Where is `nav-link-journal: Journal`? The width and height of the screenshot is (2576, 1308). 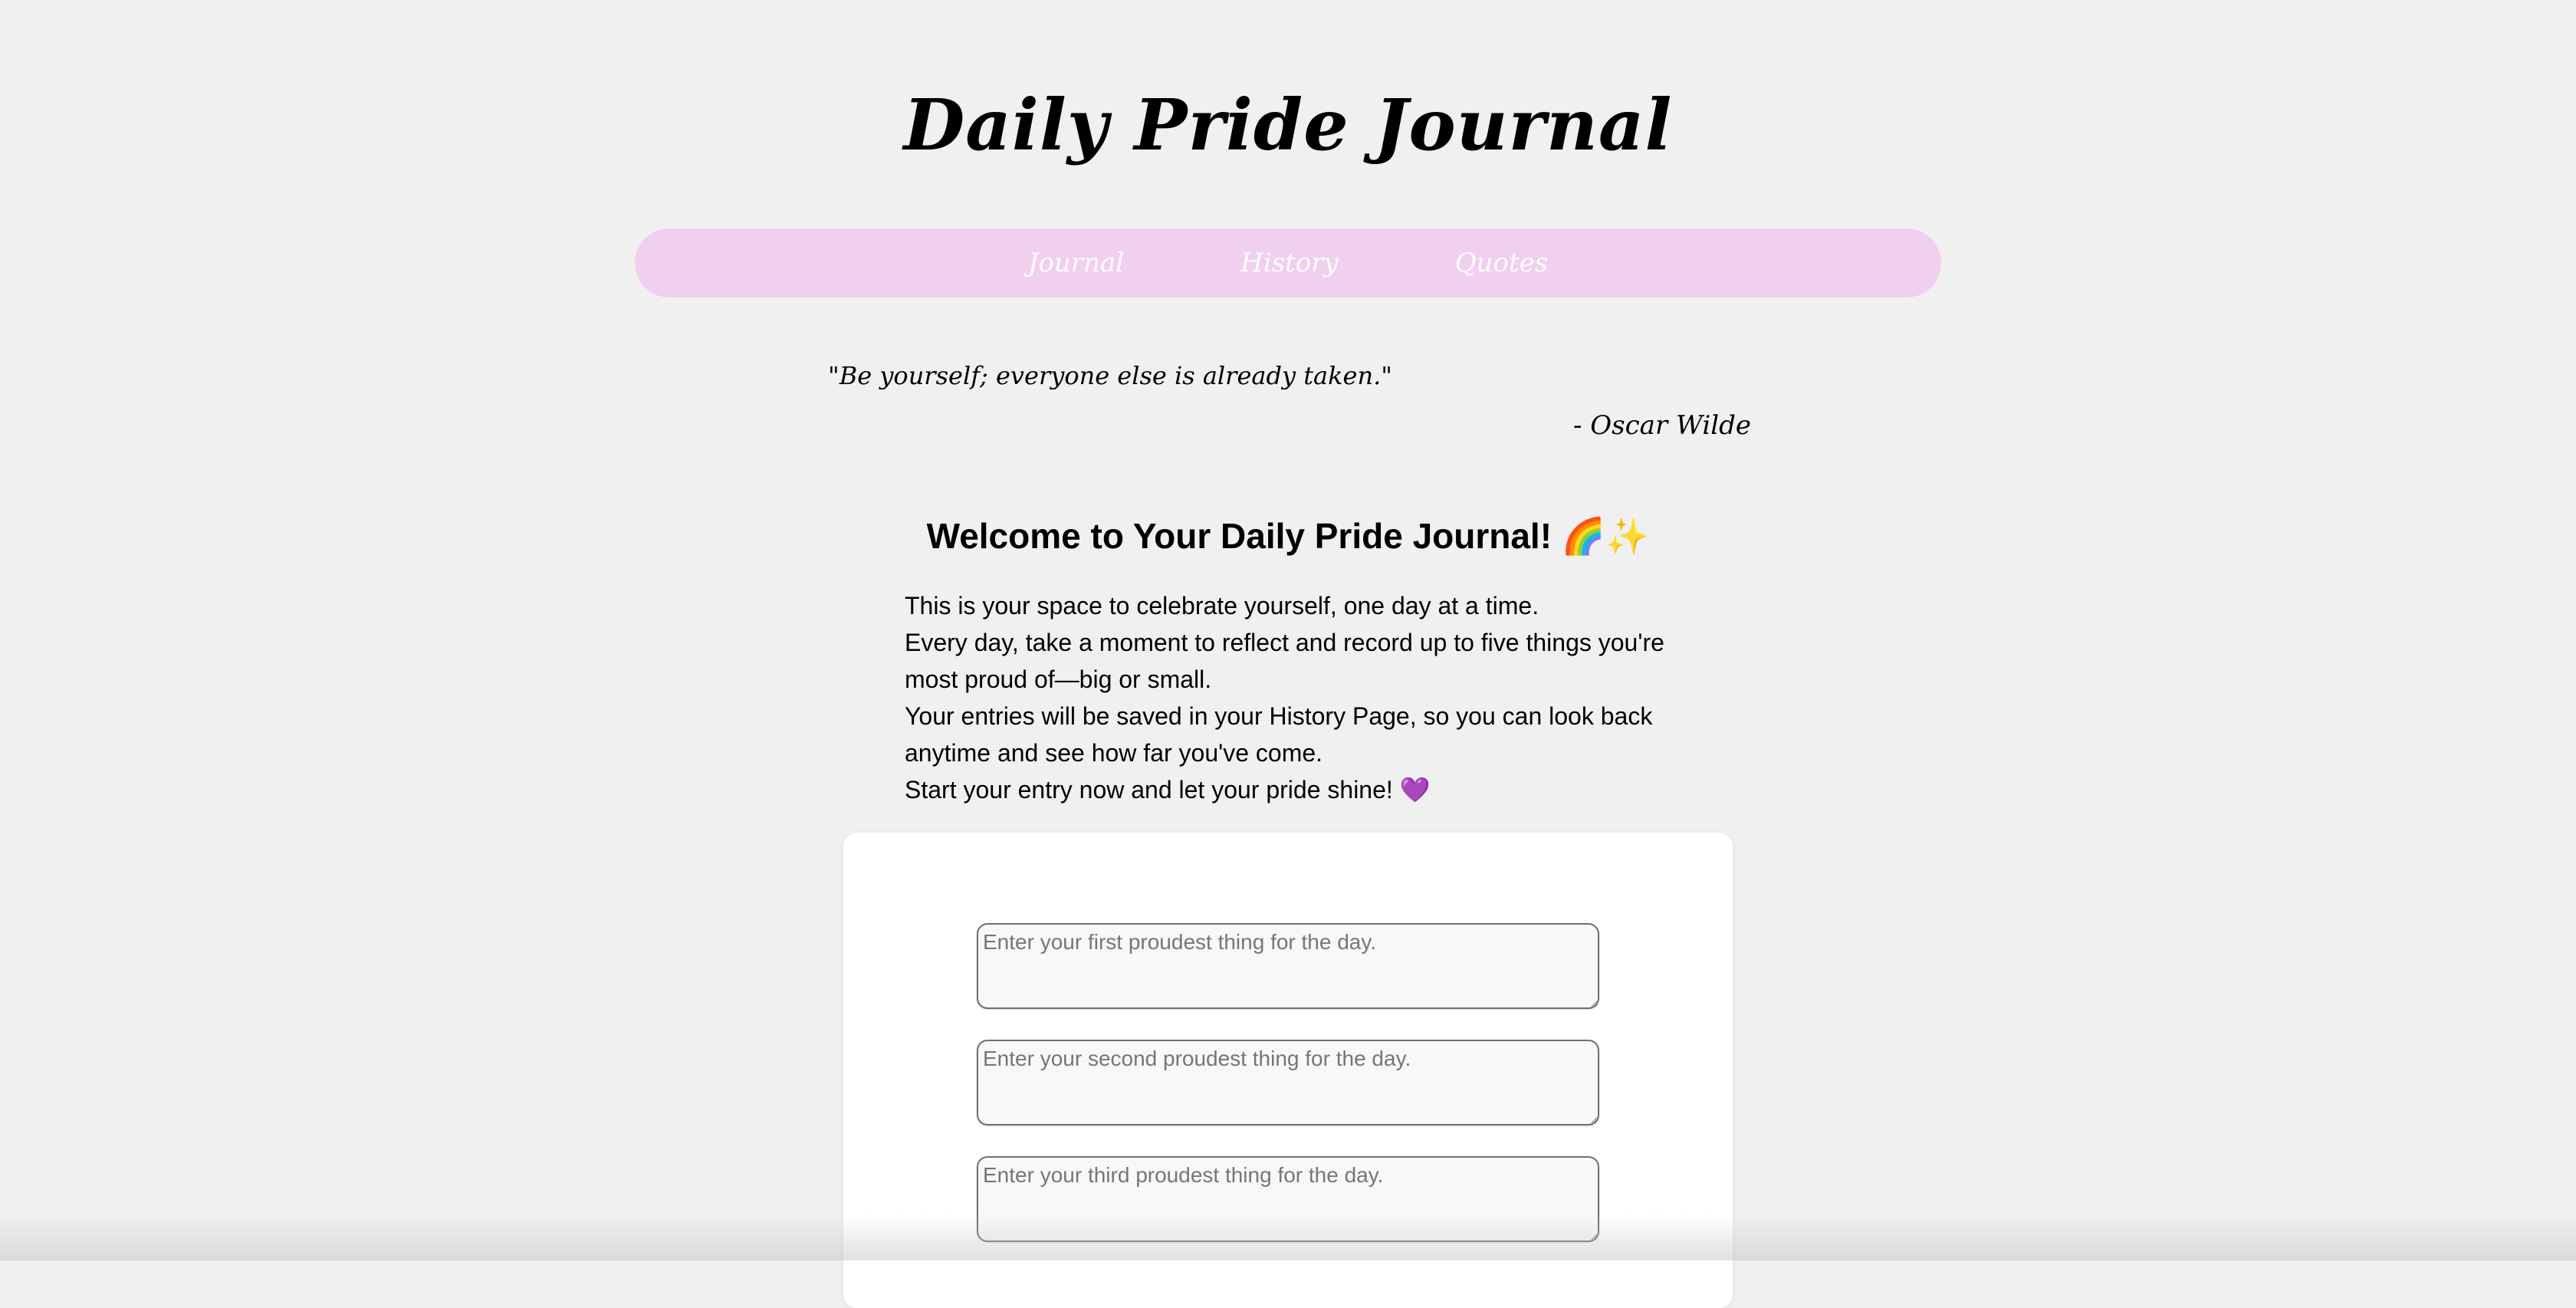
nav-link-journal: Journal is located at coordinates (1076, 262).